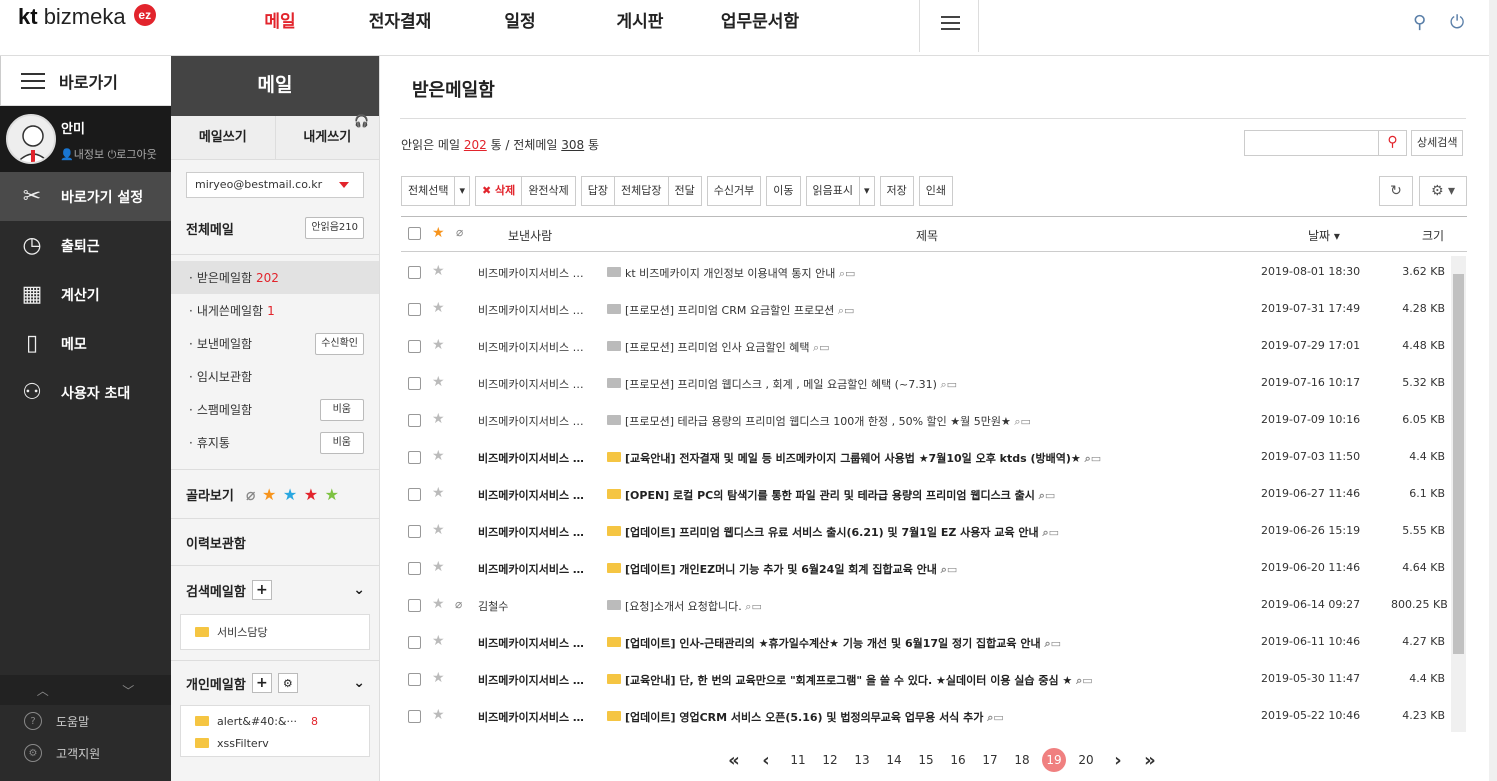 This screenshot has width=1497, height=781. Describe the element at coordinates (136, 154) in the screenshot. I see `logout-link: 로그아웃` at that location.